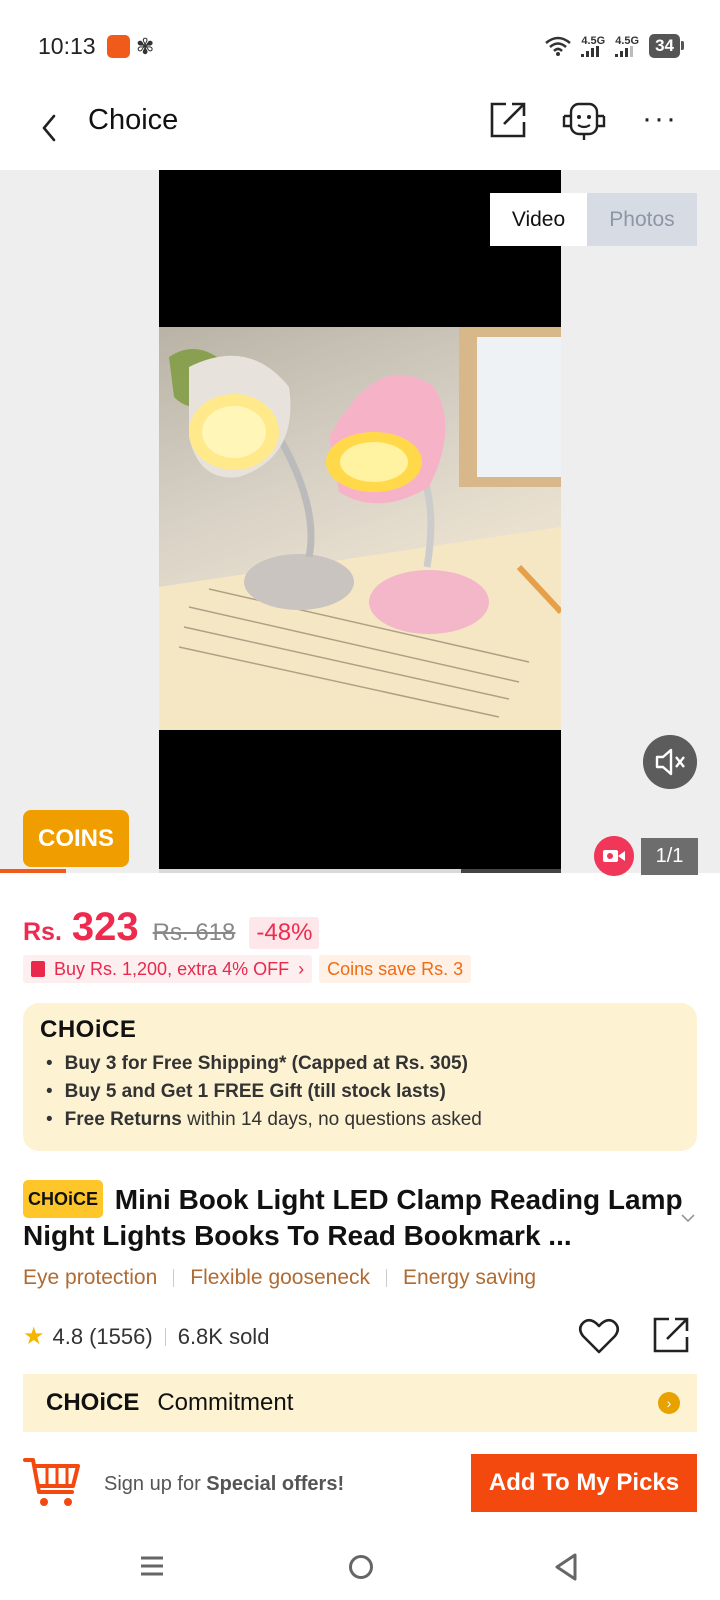 The width and height of the screenshot is (720, 1600). Describe the element at coordinates (118, 46) in the screenshot. I see `notification-app-icon` at that location.